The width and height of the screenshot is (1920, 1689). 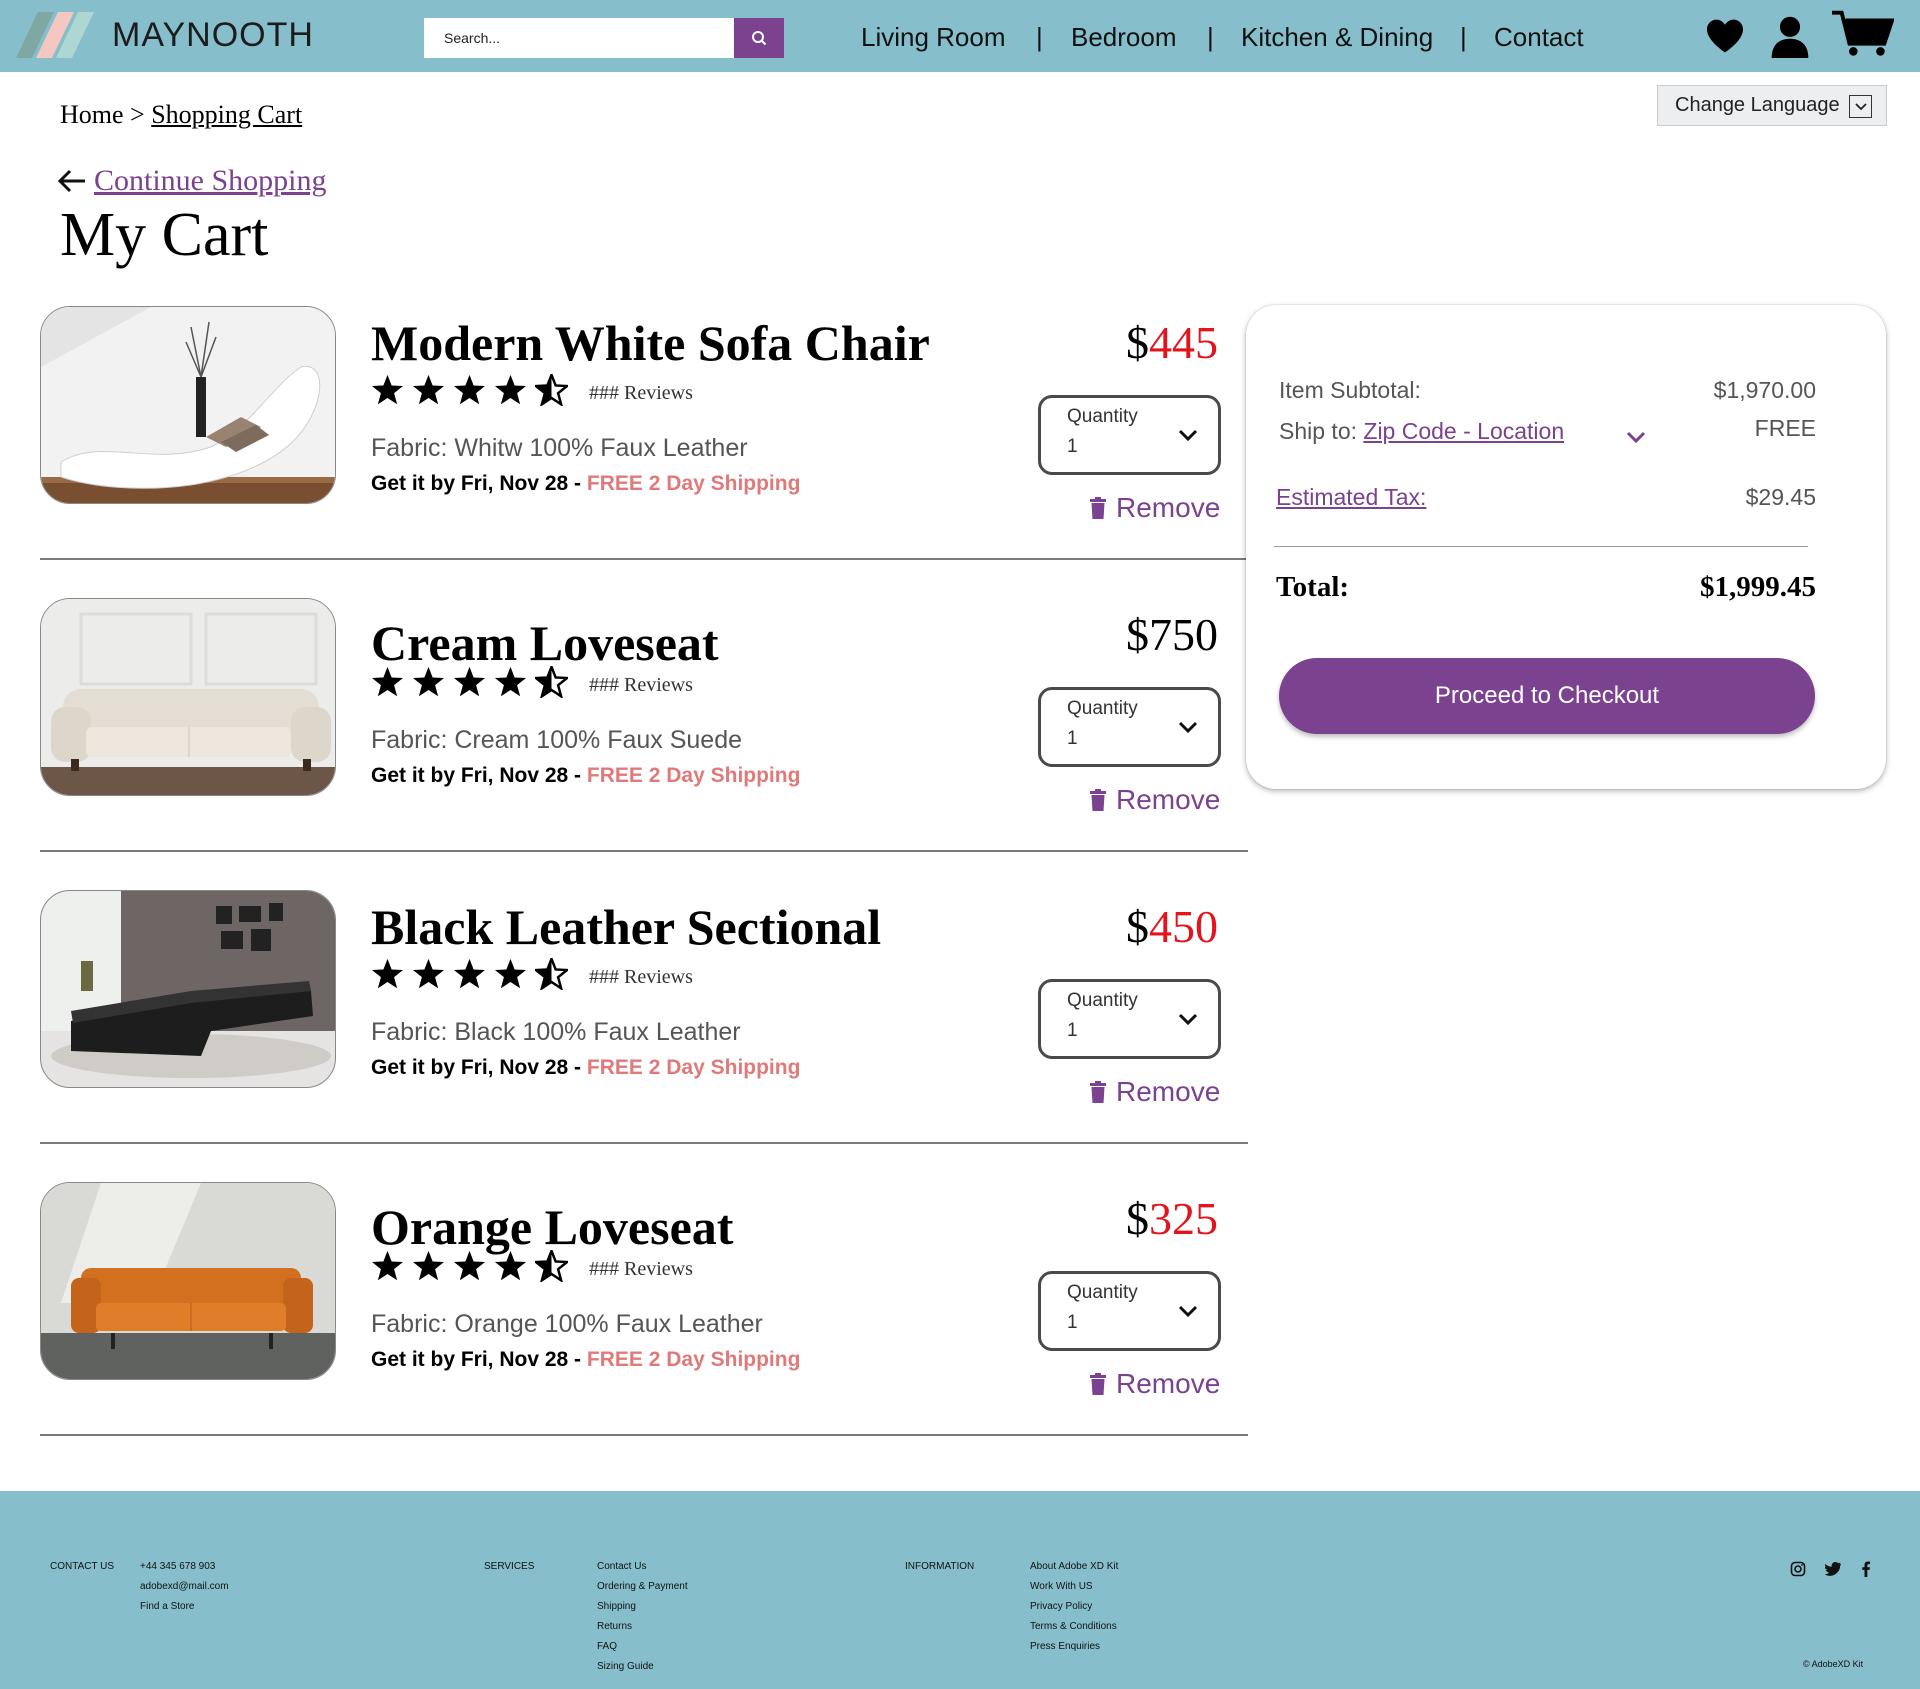 I want to click on trash-icon, so click(x=1098, y=1384).